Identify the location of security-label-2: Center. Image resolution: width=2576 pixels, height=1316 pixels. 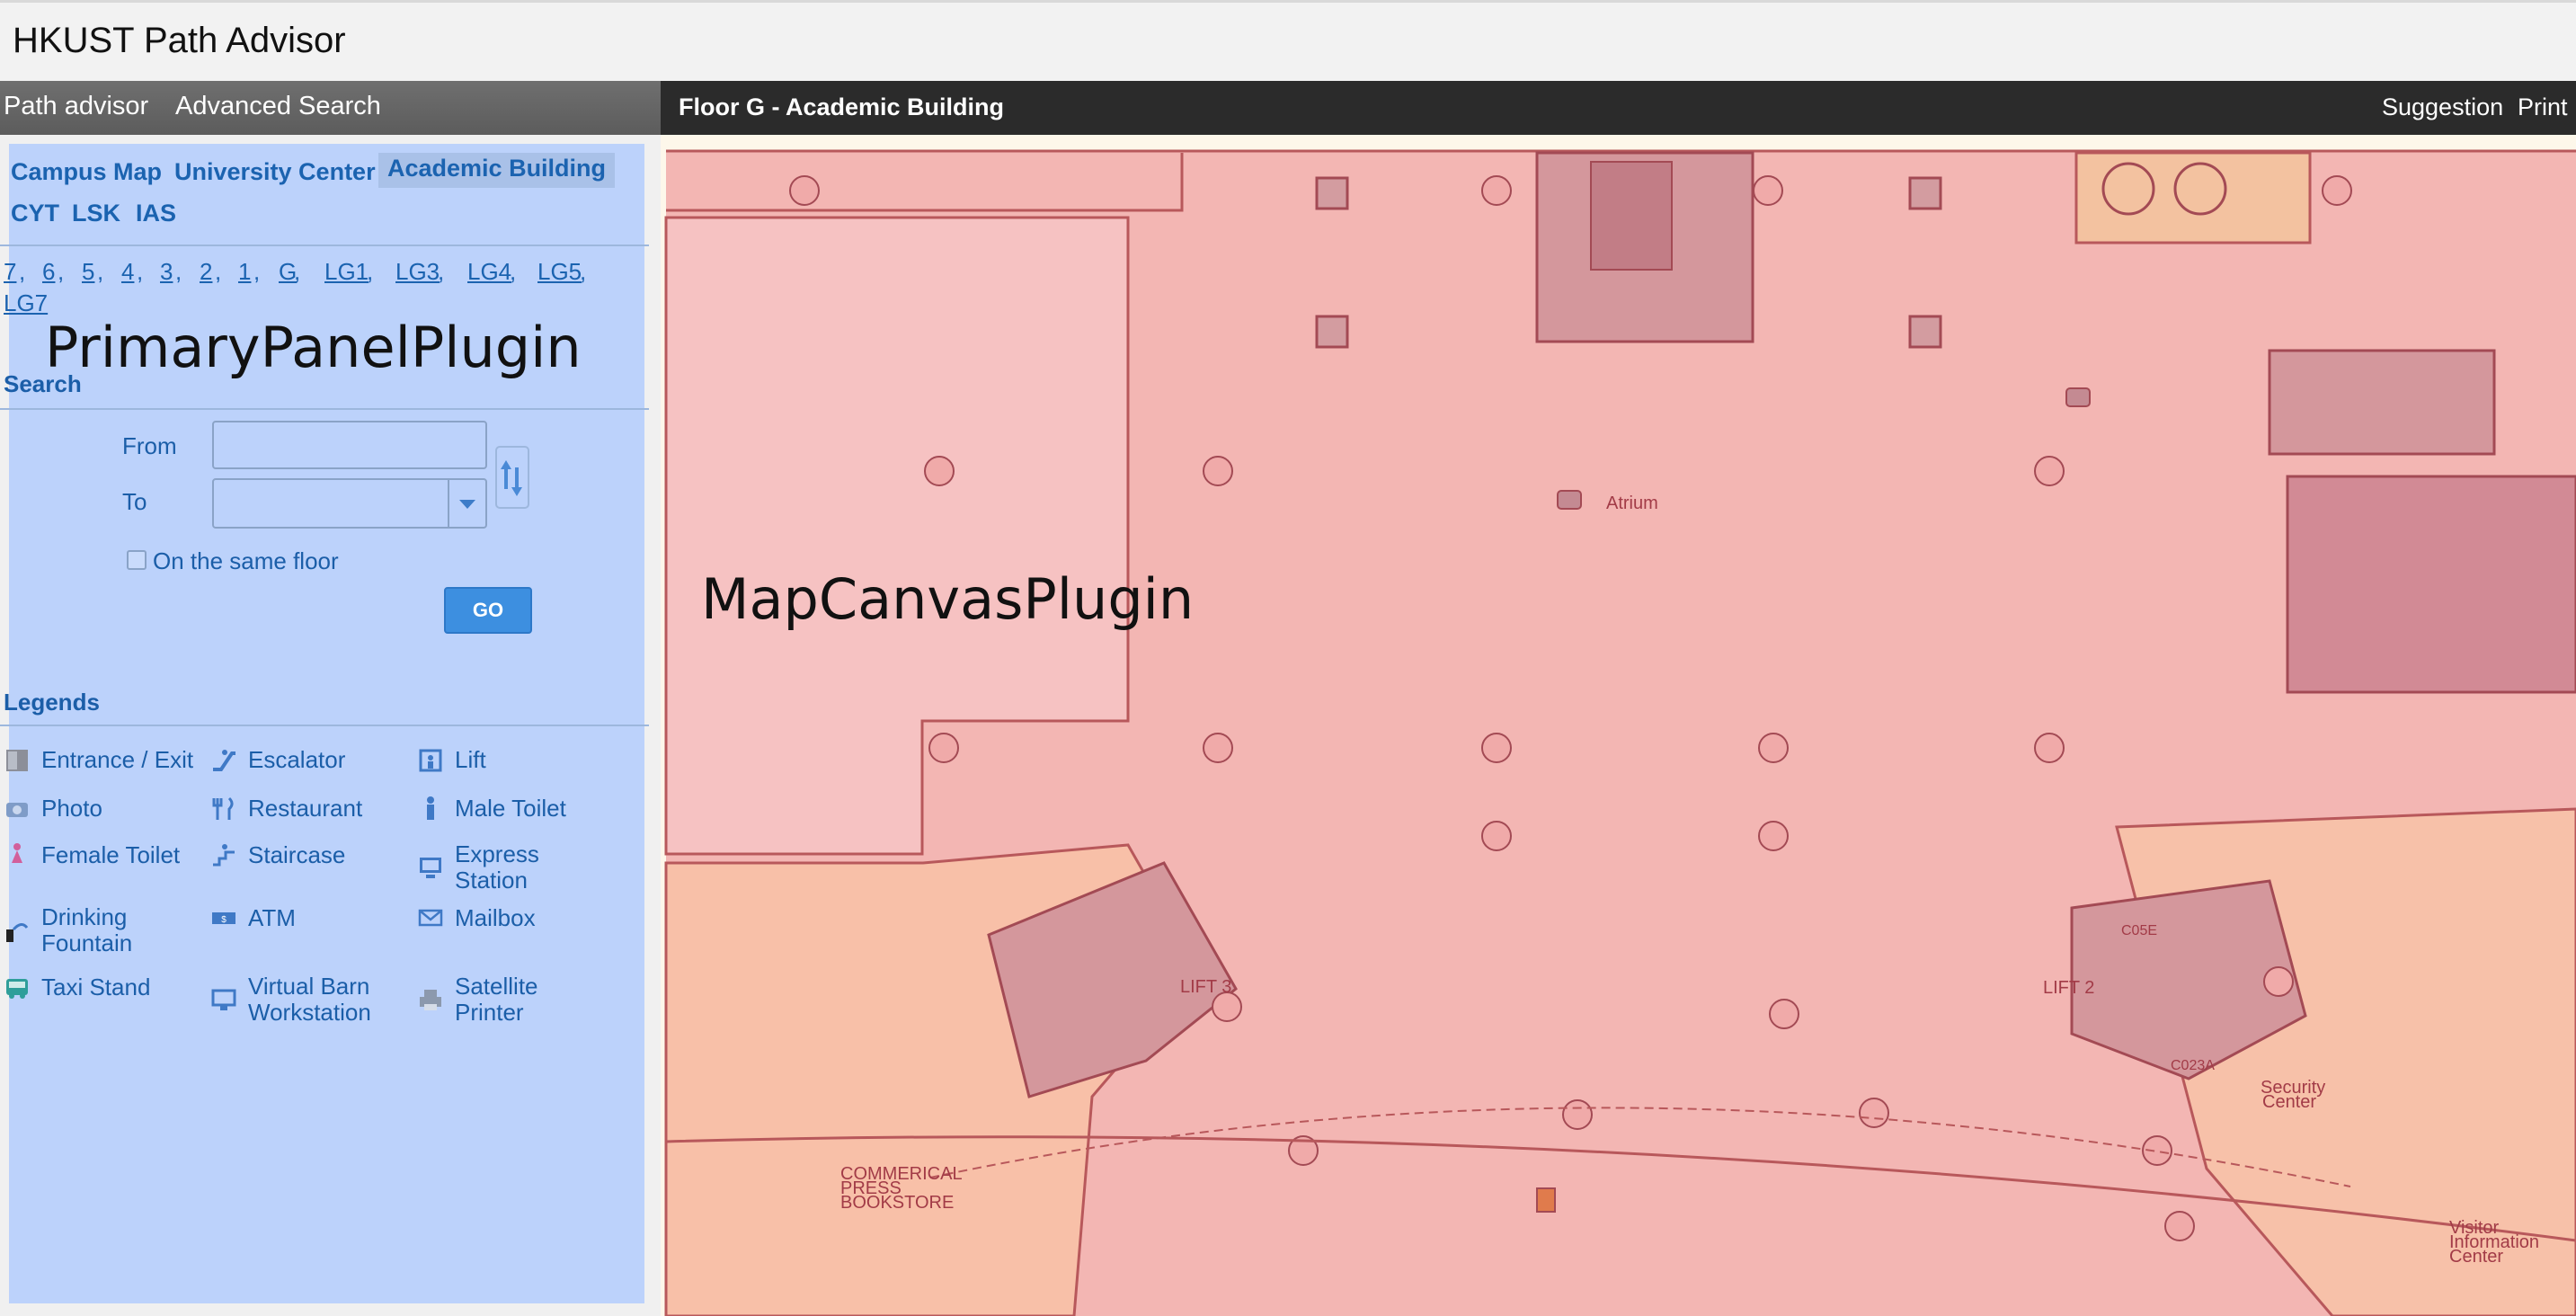
(2289, 1102).